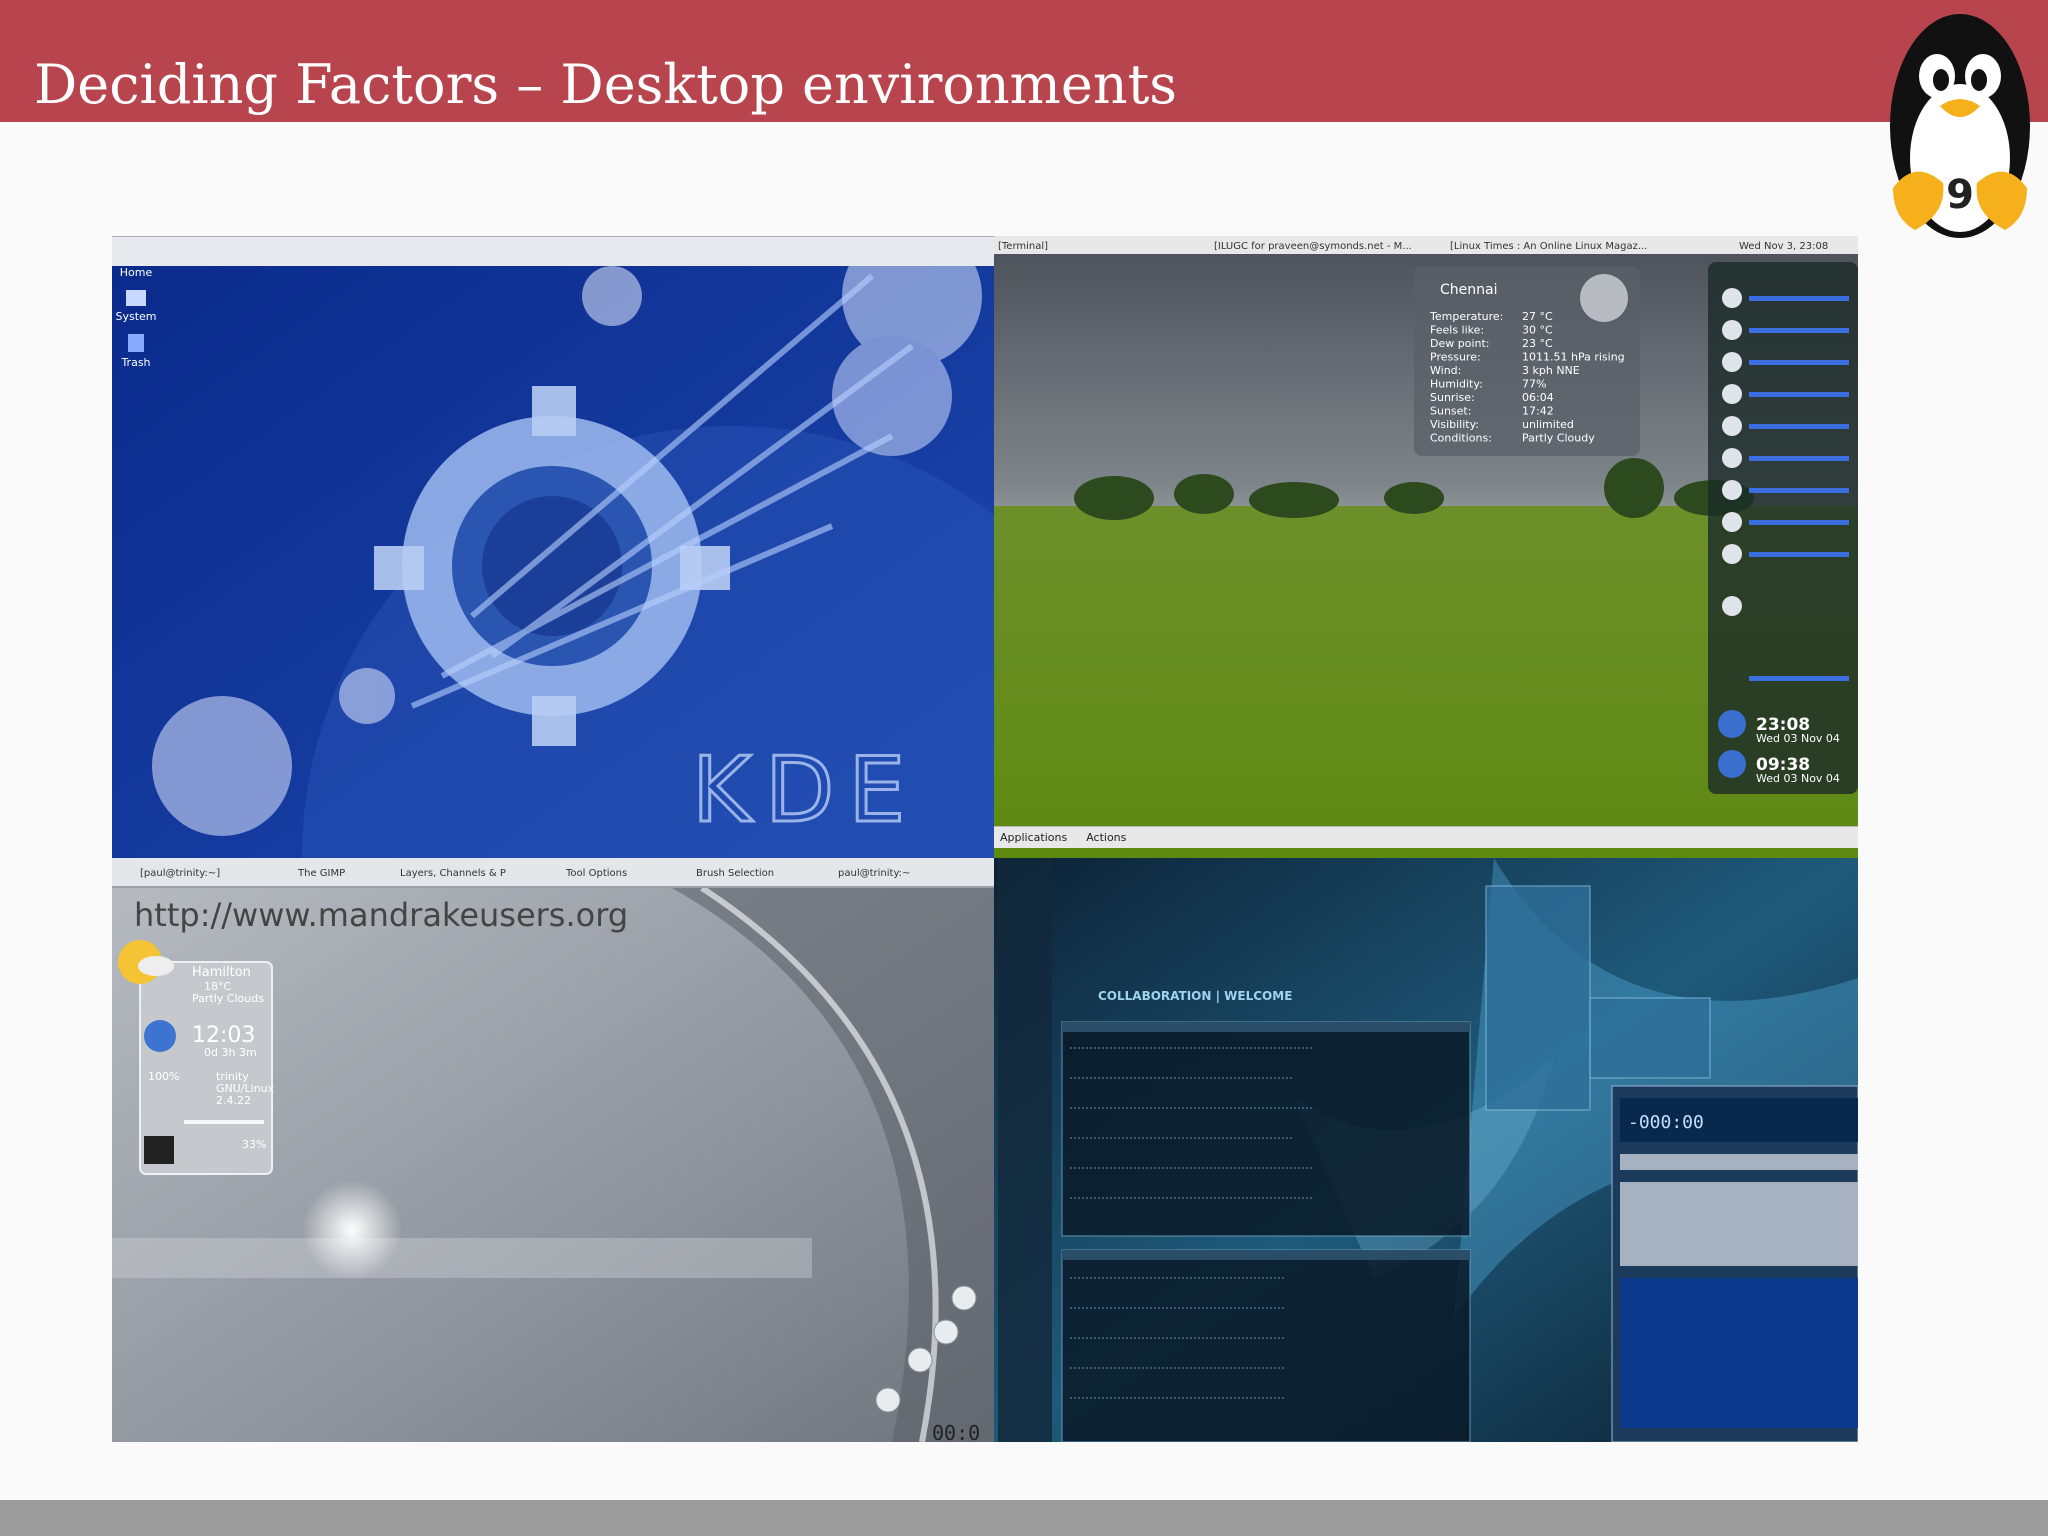 The height and width of the screenshot is (1536, 2048). I want to click on tux-penguin-logo: 9, so click(1960, 126).